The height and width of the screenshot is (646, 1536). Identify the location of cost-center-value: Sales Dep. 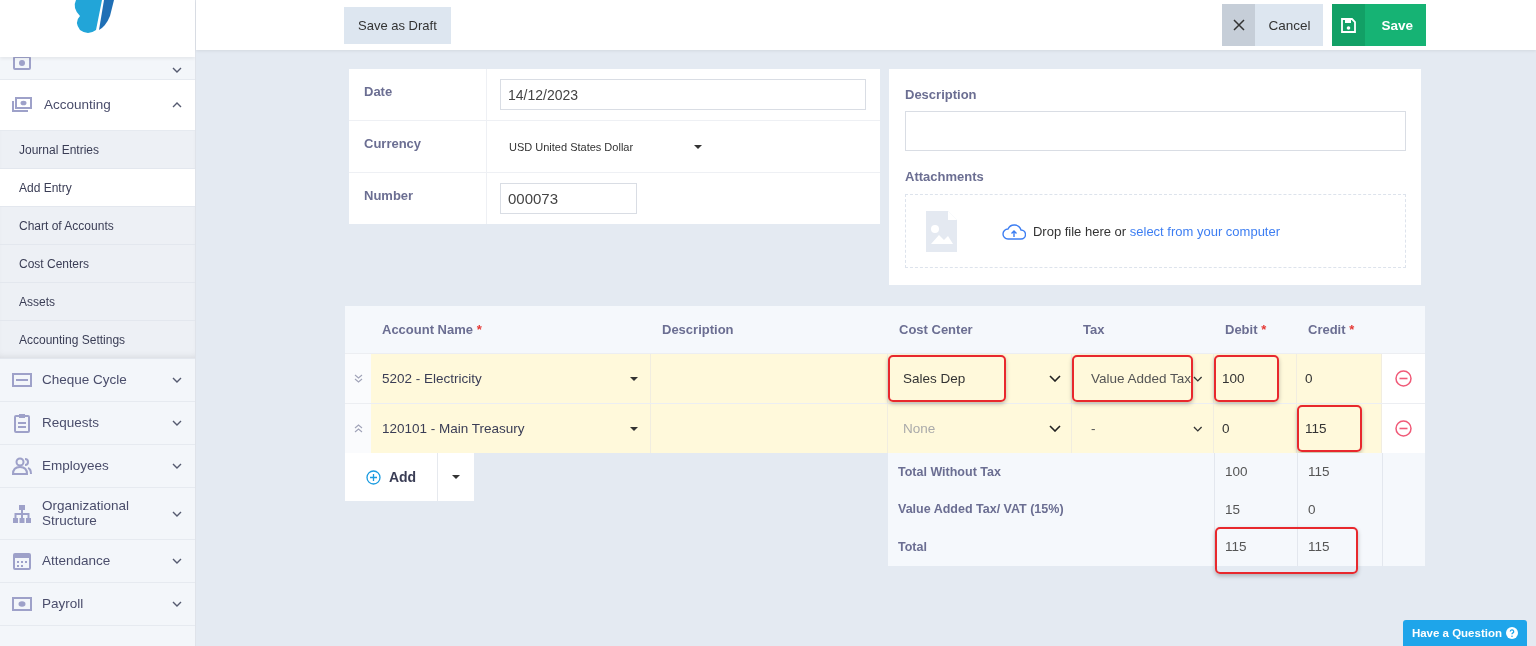
(947, 378).